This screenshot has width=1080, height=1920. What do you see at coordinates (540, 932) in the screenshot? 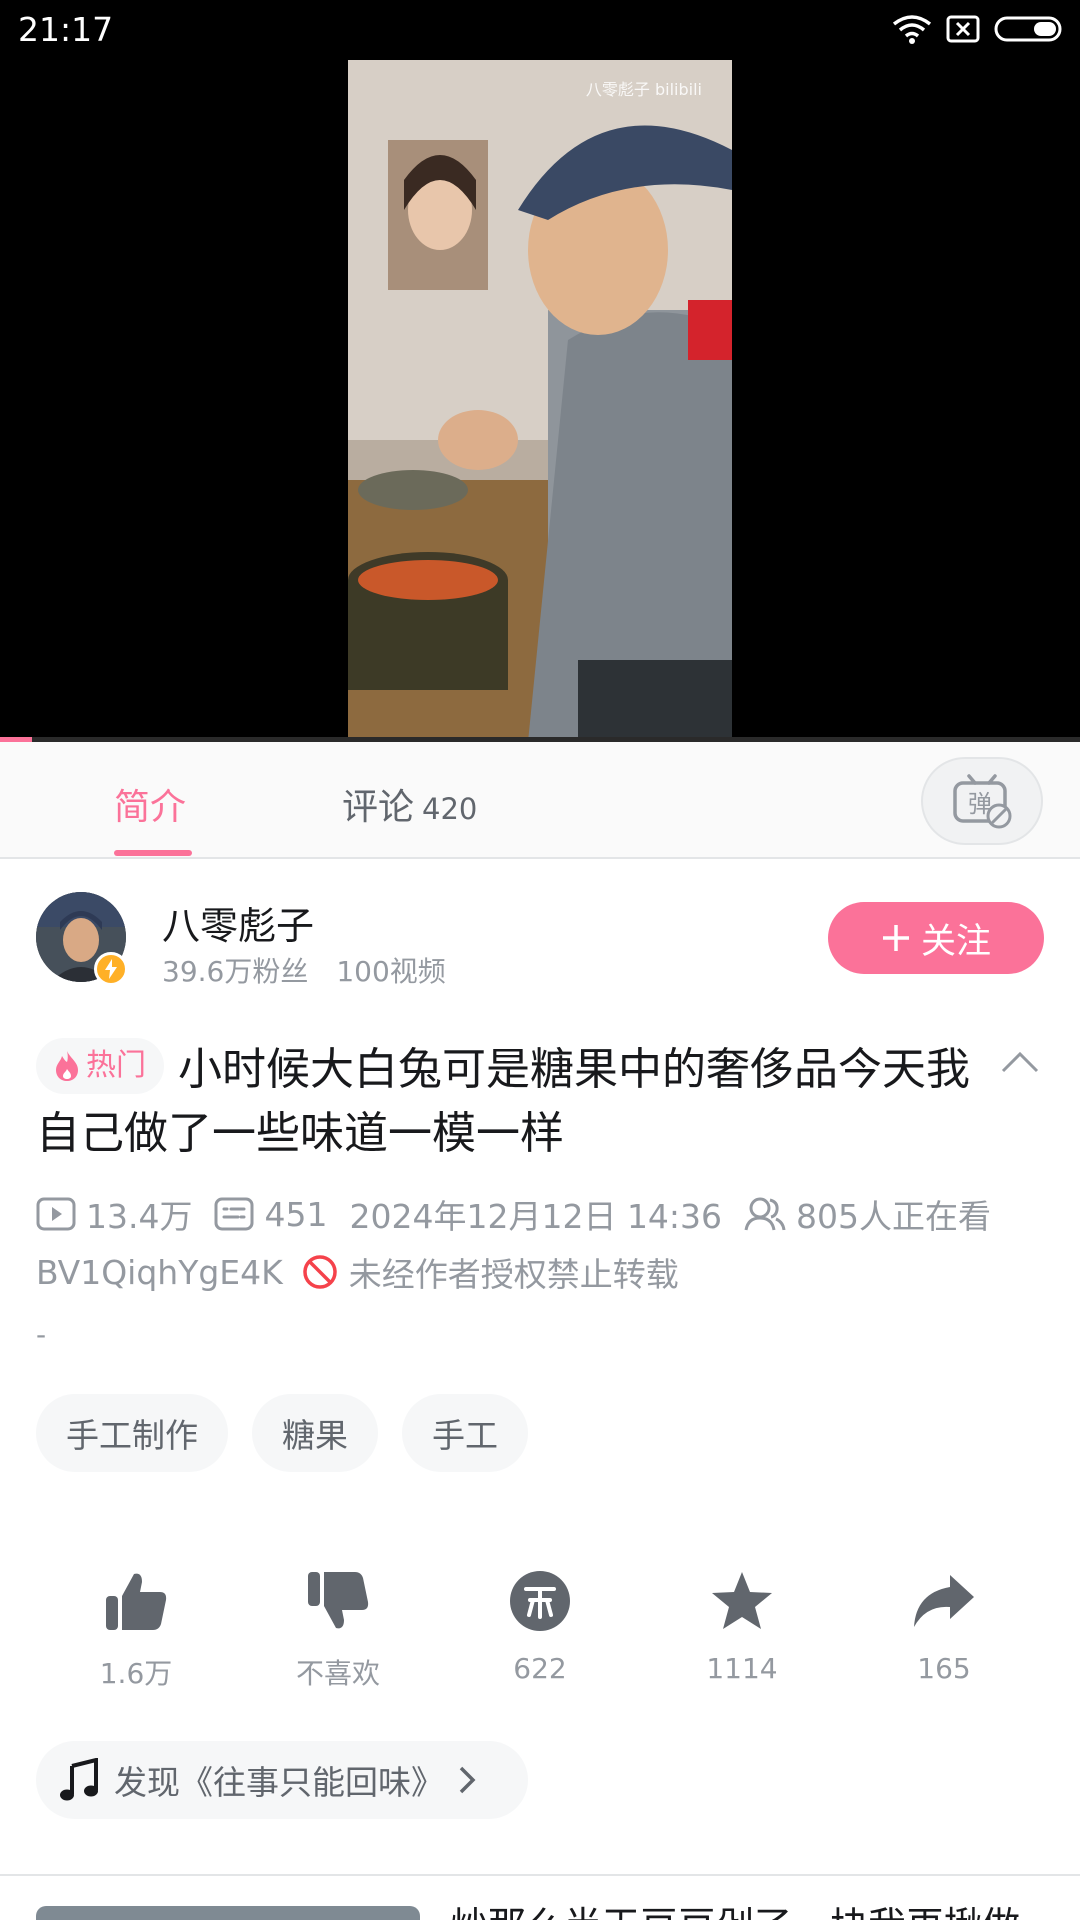
I see `uploader-row: 八零彪子 39.6万粉丝 100视频 关注` at bounding box center [540, 932].